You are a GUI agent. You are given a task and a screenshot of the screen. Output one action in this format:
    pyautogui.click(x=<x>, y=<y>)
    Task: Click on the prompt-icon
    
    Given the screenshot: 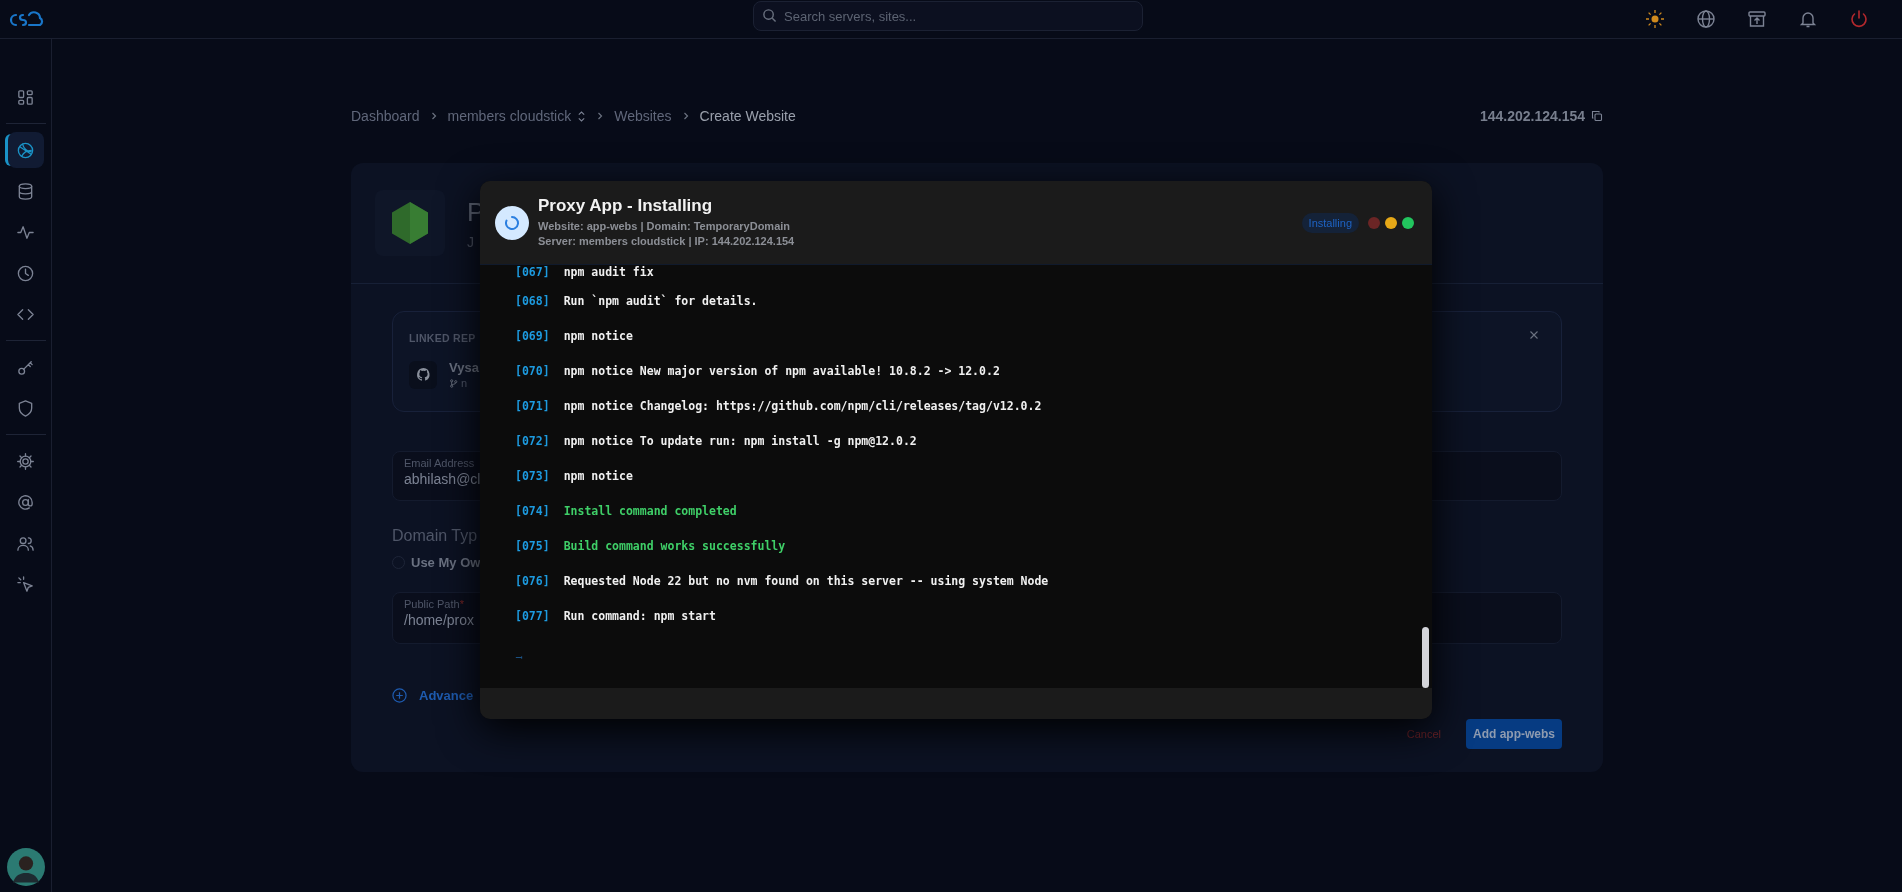 What is the action you would take?
    pyautogui.click(x=520, y=657)
    